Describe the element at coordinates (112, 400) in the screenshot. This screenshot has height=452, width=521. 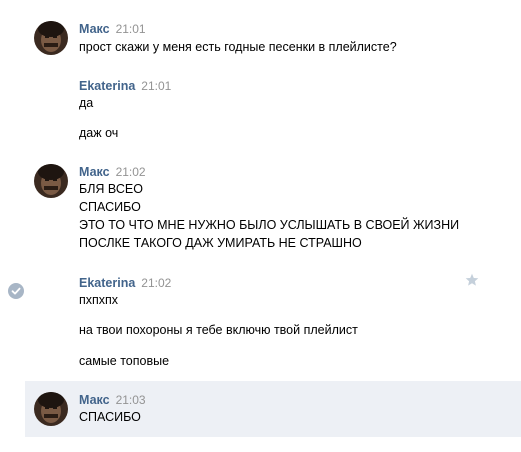
I see `author-line: Макс 21:03` at that location.